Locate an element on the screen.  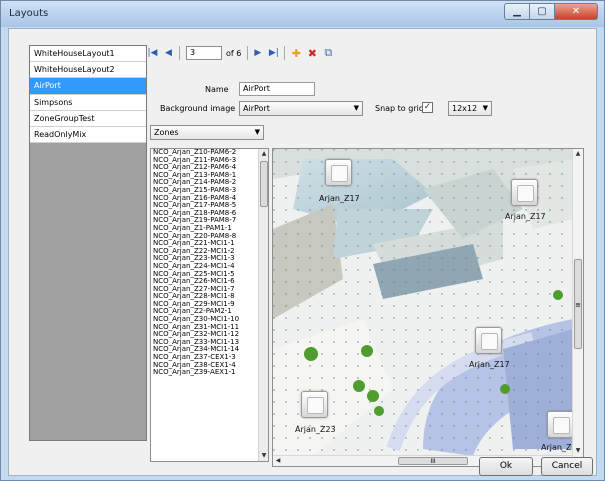
add-icon: ✚ is located at coordinates (296, 53).